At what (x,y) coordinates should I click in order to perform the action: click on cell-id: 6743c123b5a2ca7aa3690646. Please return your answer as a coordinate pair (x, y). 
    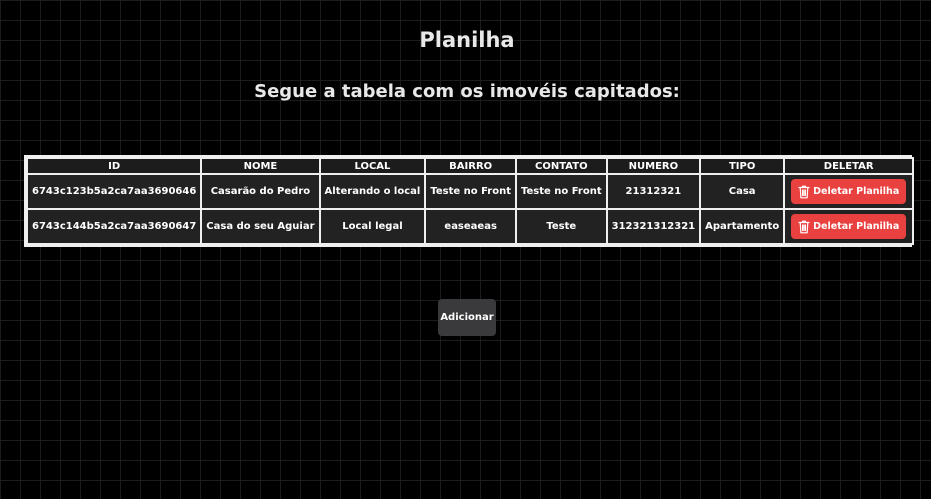
    Looking at the image, I should click on (114, 191).